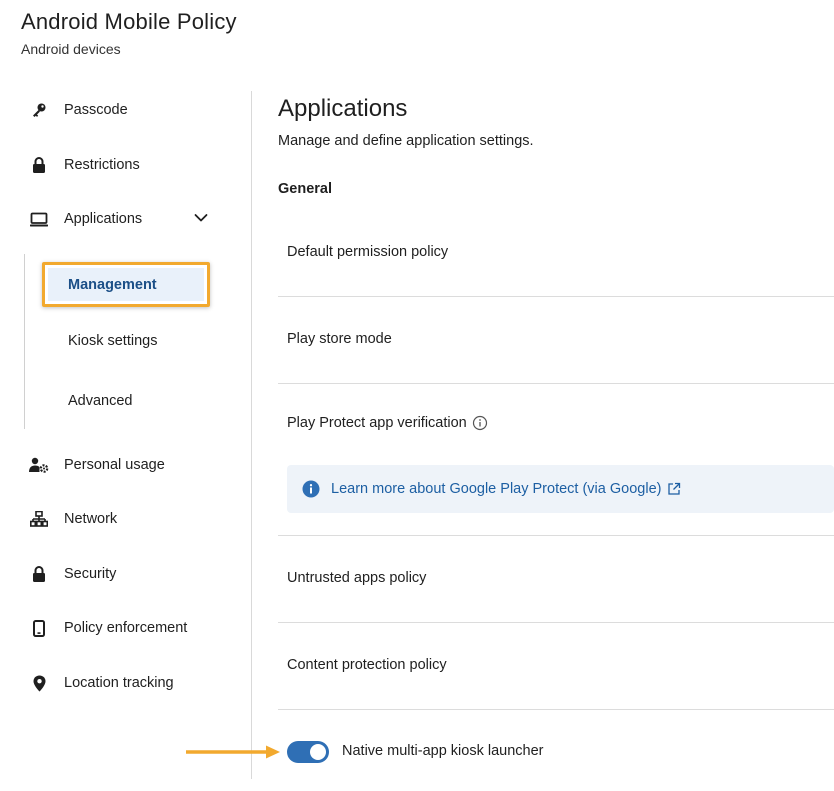 The width and height of the screenshot is (834, 791). Describe the element at coordinates (123, 574) in the screenshot. I see `sidebar-item-security: Security` at that location.